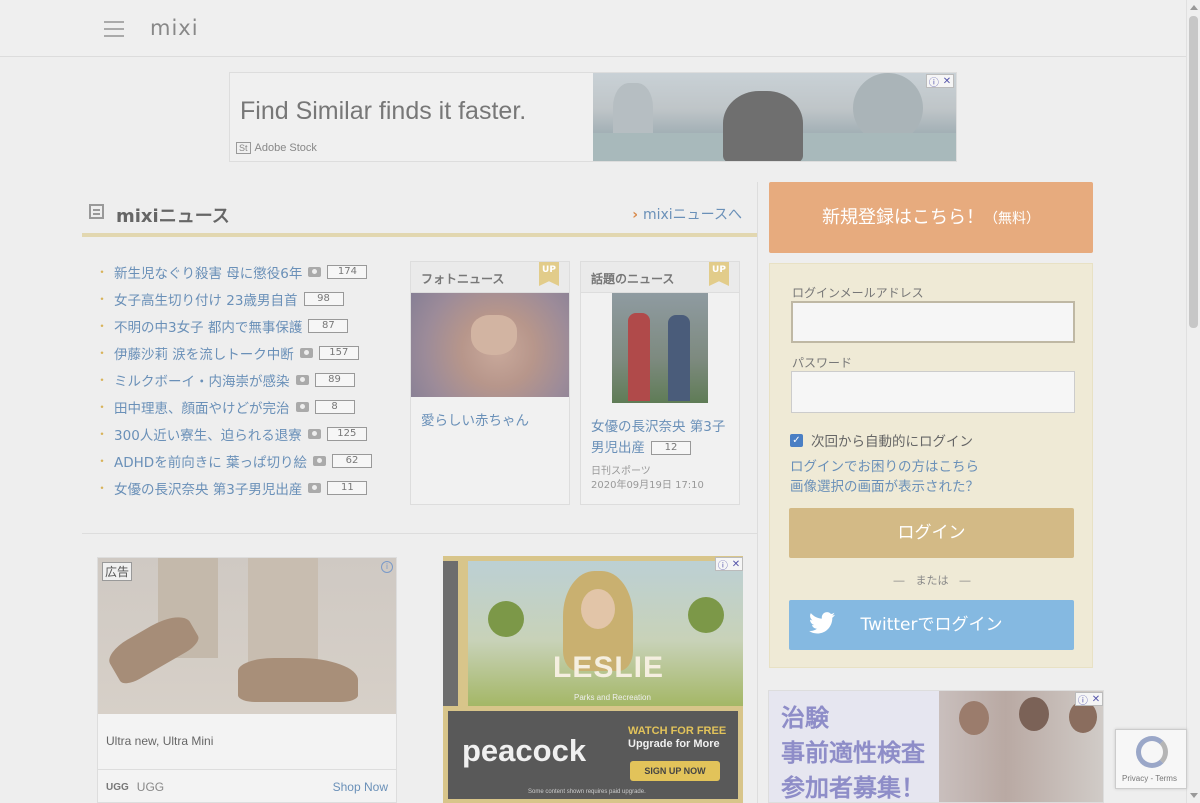 Image resolution: width=1200 pixels, height=803 pixels. I want to click on news-item-title: 300人近い寮生、迫られる退寮, so click(208, 434).